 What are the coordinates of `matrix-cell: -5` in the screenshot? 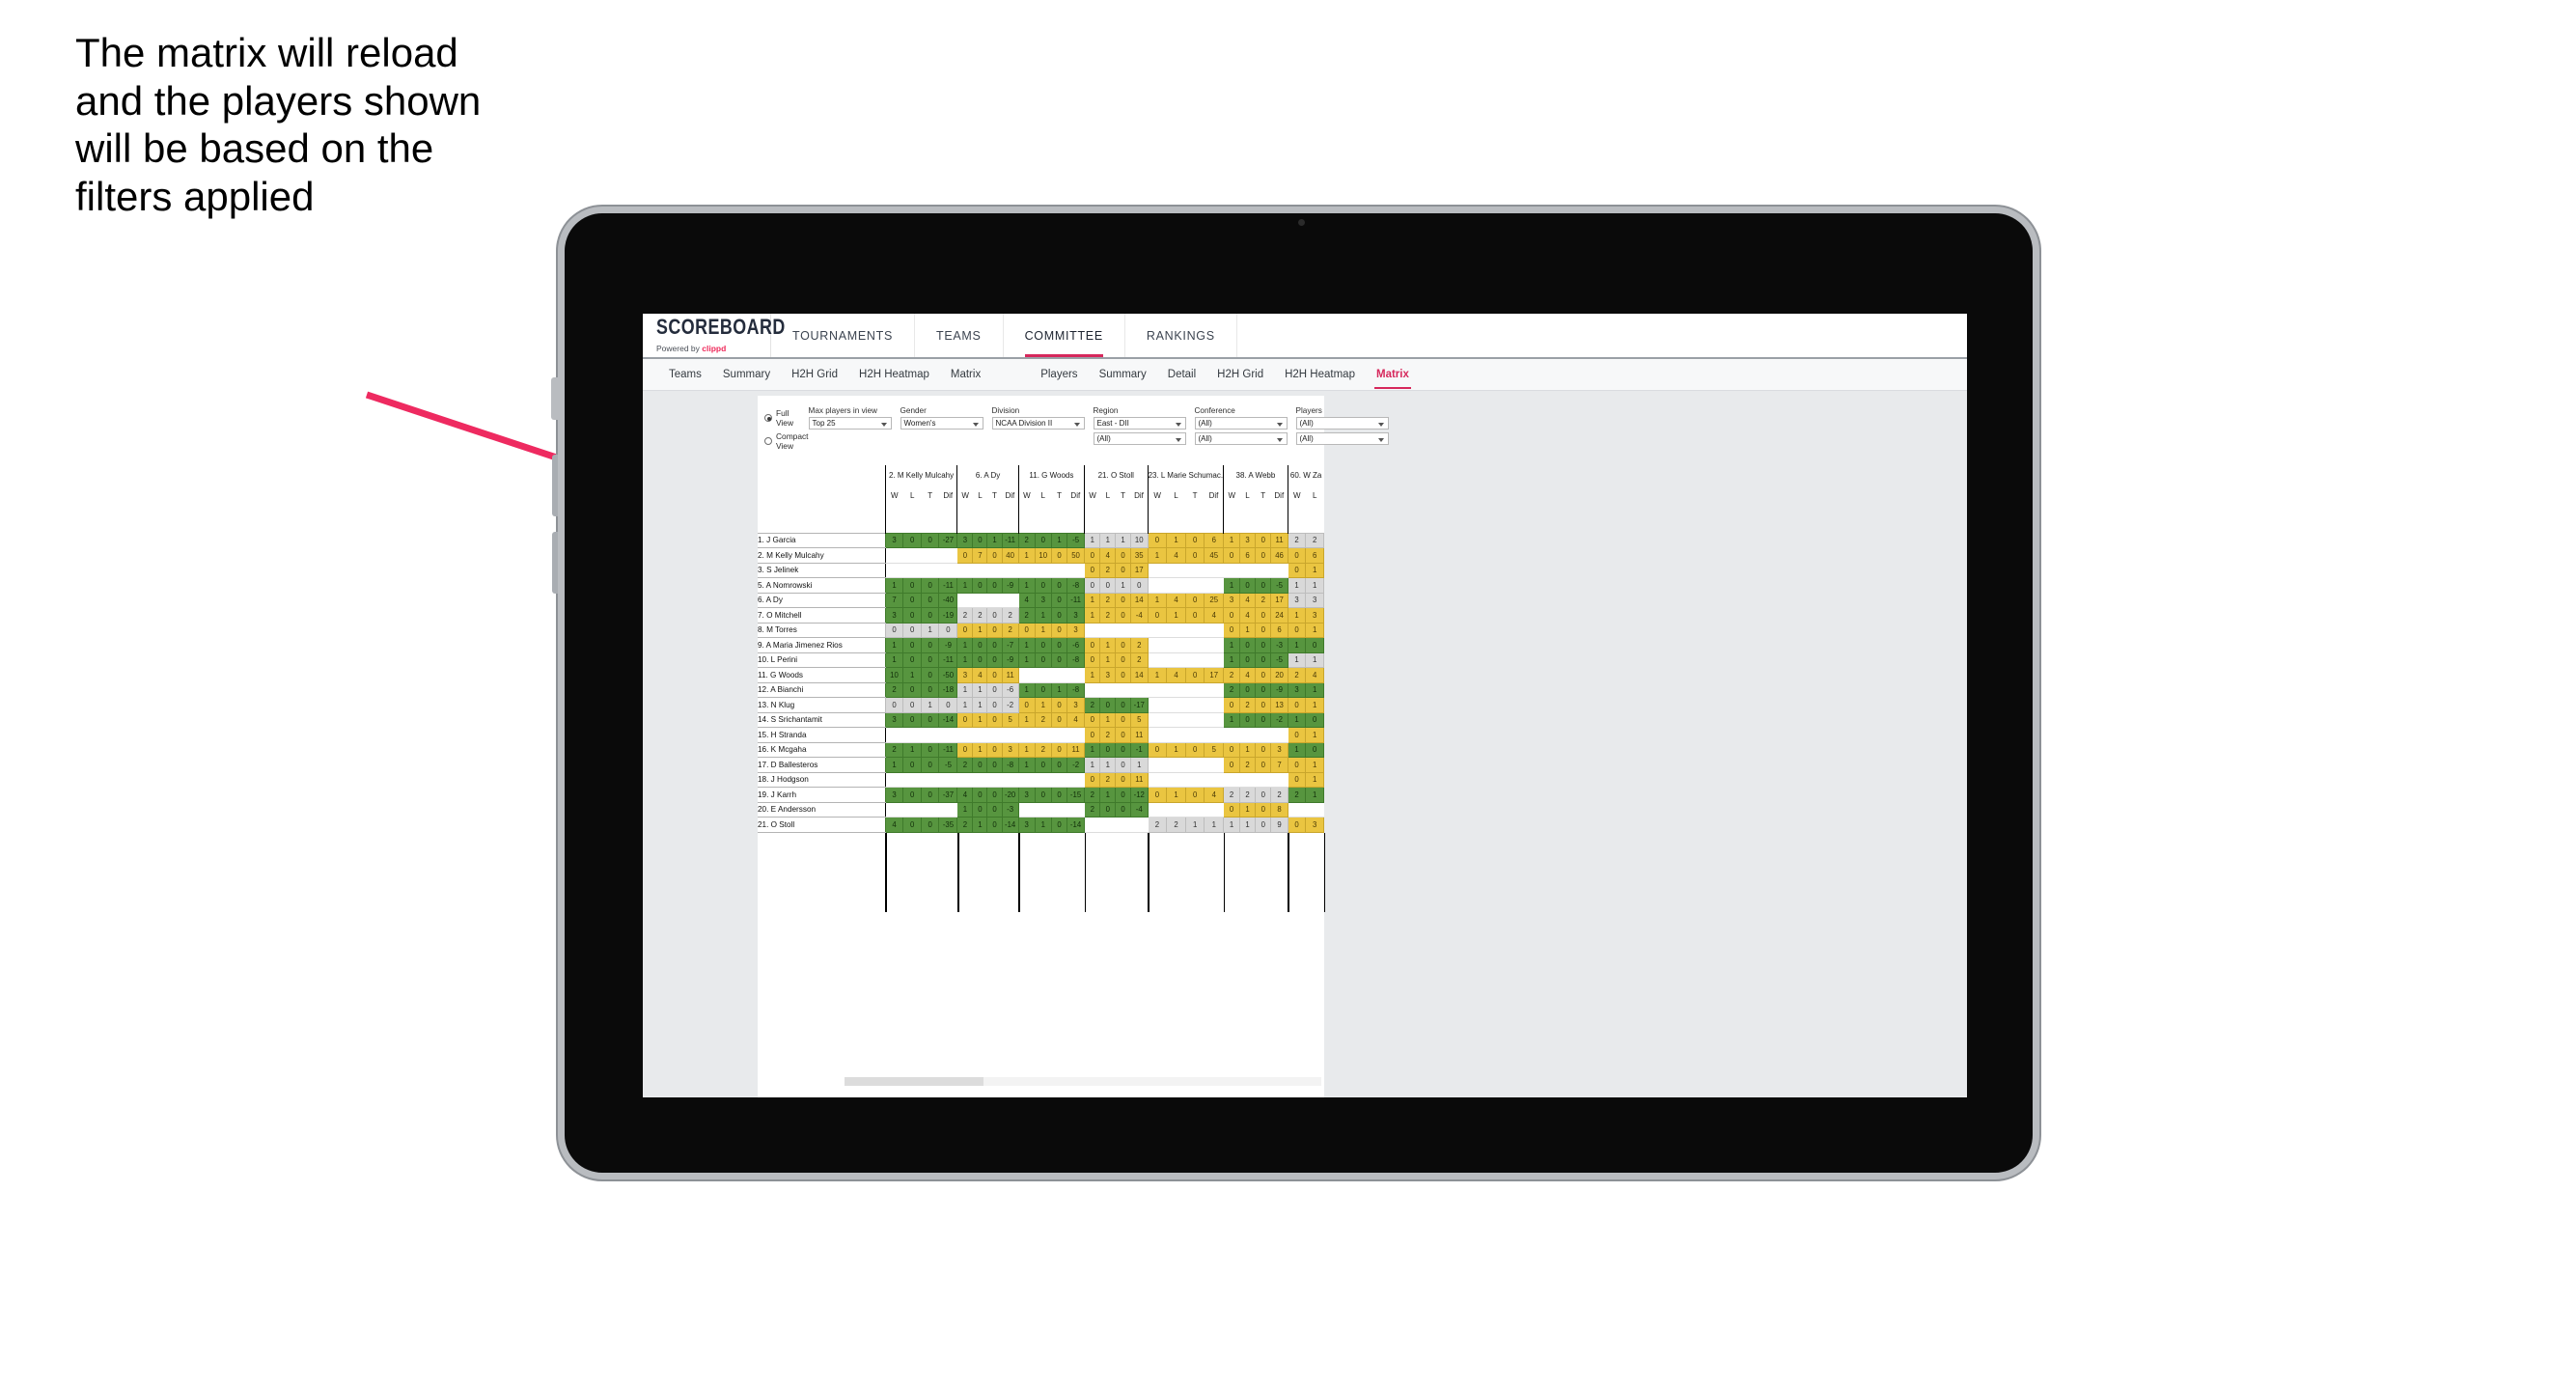 It's located at (948, 765).